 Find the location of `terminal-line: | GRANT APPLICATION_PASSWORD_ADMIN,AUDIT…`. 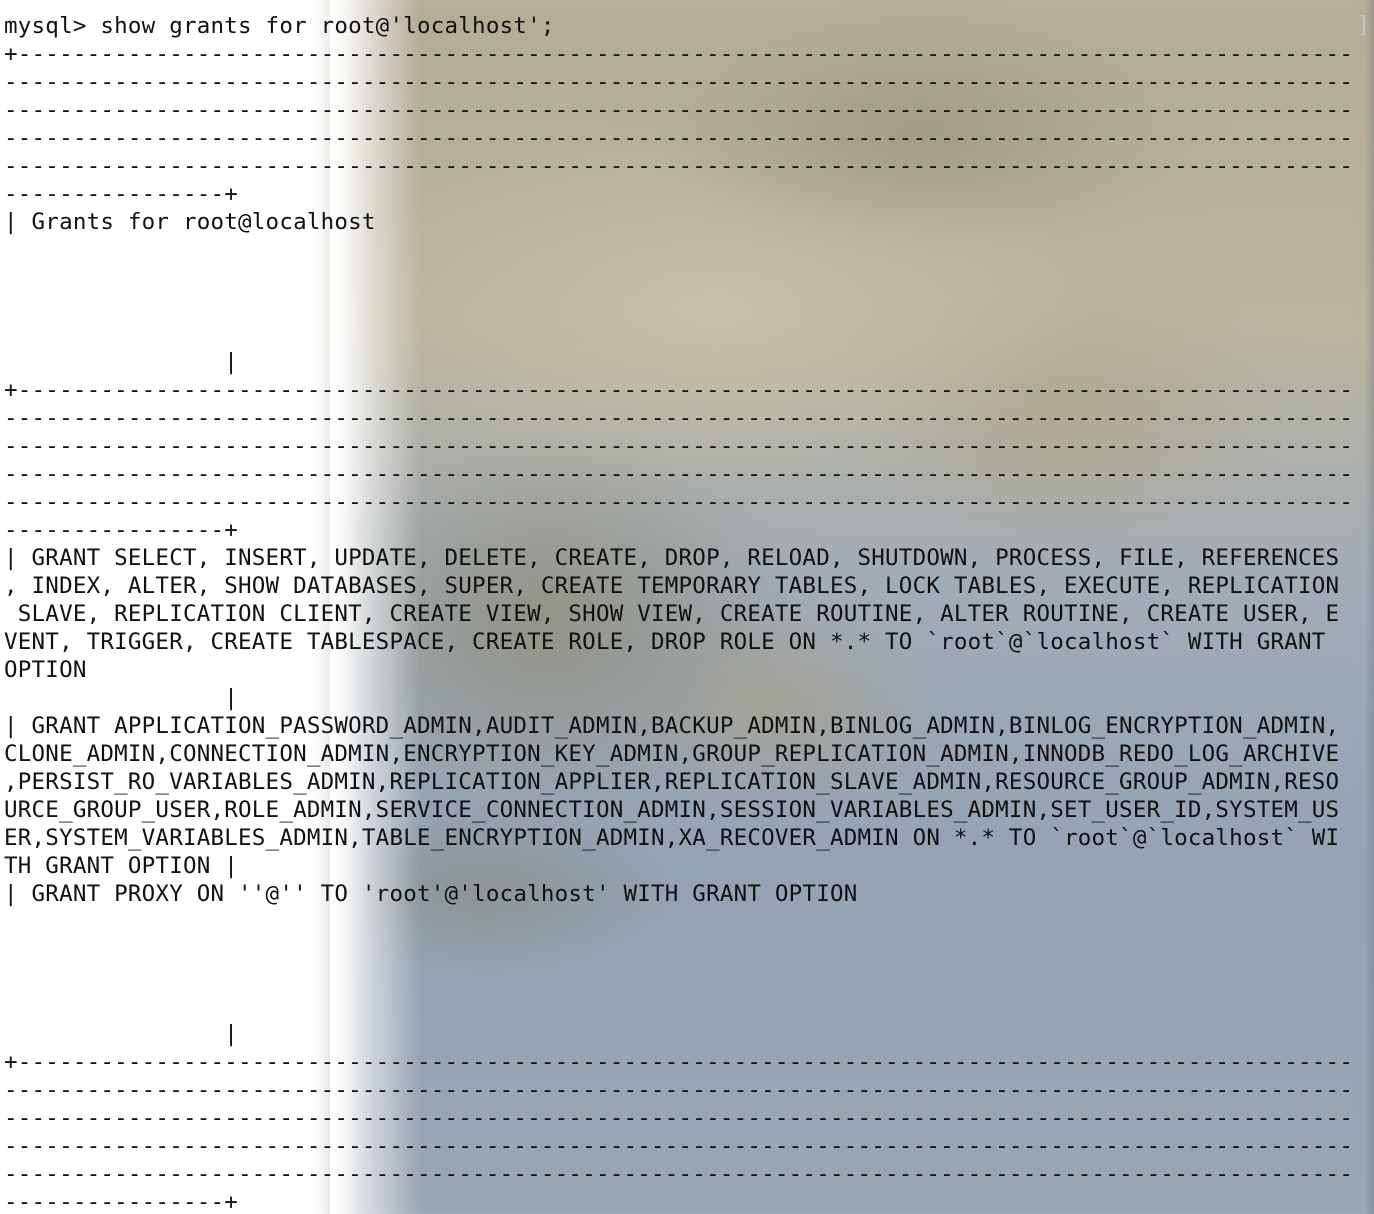

terminal-line: | GRANT APPLICATION_PASSWORD_ADMIN,AUDIT… is located at coordinates (672, 726).